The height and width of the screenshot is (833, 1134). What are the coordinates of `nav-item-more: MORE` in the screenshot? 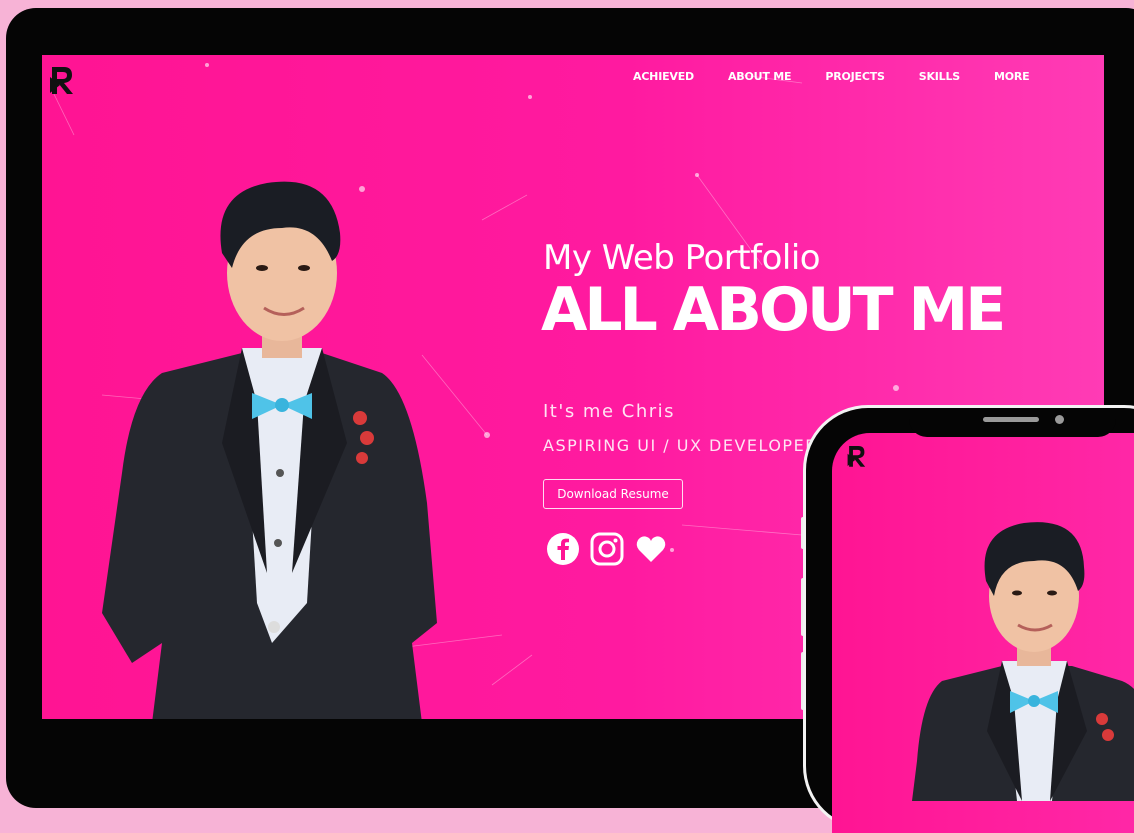 It's located at (1012, 76).